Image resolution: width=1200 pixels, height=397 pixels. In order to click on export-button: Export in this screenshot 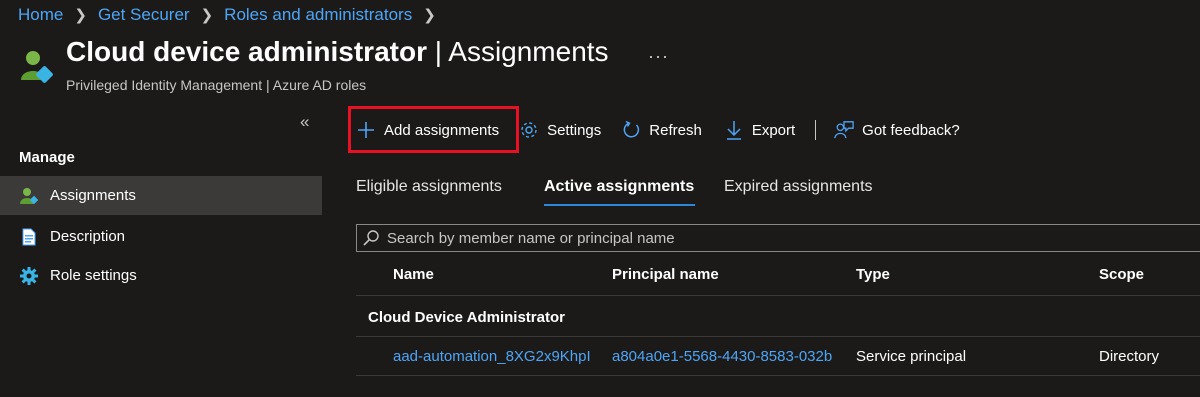, I will do `click(759, 130)`.